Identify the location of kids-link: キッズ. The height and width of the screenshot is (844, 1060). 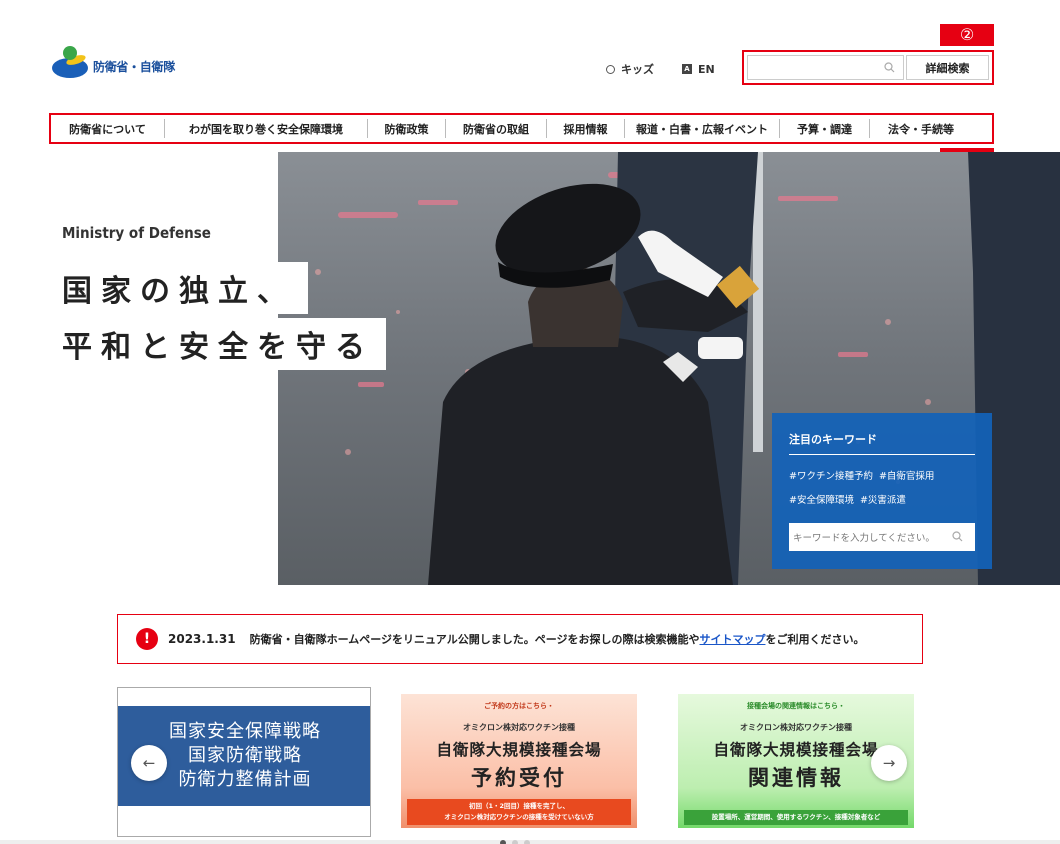
(630, 69).